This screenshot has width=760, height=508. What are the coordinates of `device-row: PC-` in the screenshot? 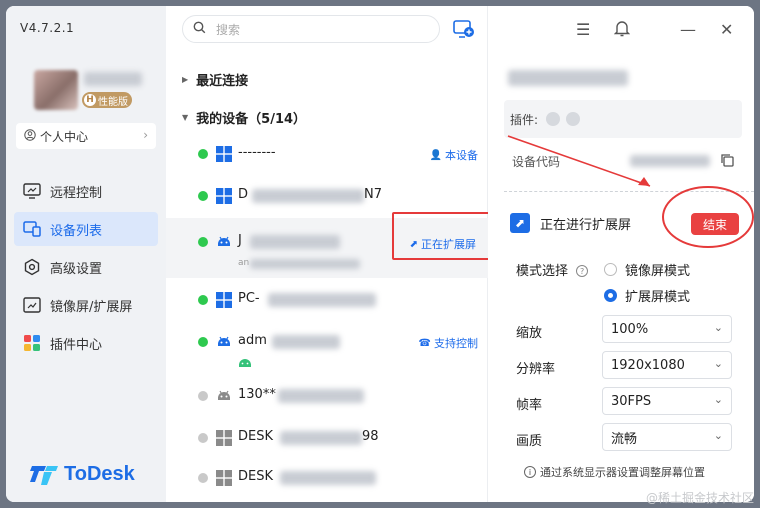 It's located at (327, 300).